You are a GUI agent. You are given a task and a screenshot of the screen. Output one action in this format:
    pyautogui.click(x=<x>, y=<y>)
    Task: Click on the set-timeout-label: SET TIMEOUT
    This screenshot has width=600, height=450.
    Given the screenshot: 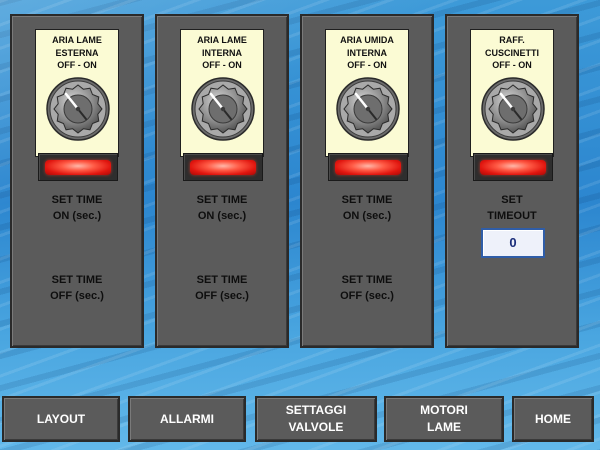 What is the action you would take?
    pyautogui.click(x=512, y=208)
    